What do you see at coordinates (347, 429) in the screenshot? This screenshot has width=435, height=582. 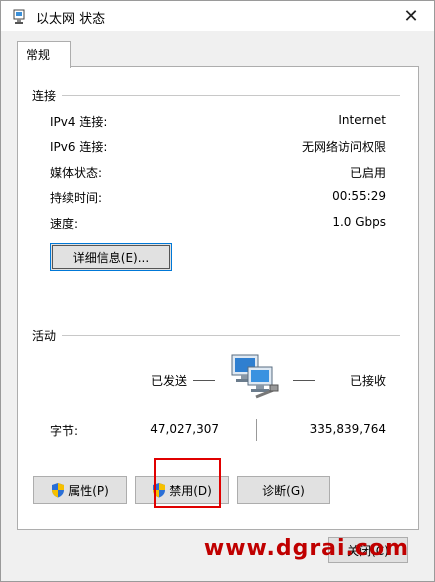 I see `bytes-received-value: 335,839,764` at bounding box center [347, 429].